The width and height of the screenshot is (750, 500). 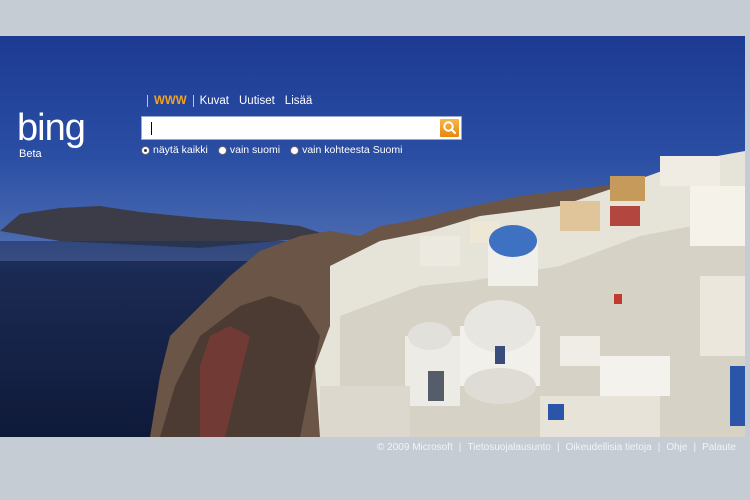 What do you see at coordinates (352, 150) in the screenshot?
I see `scope-option-label: vain kohteesta Suomi` at bounding box center [352, 150].